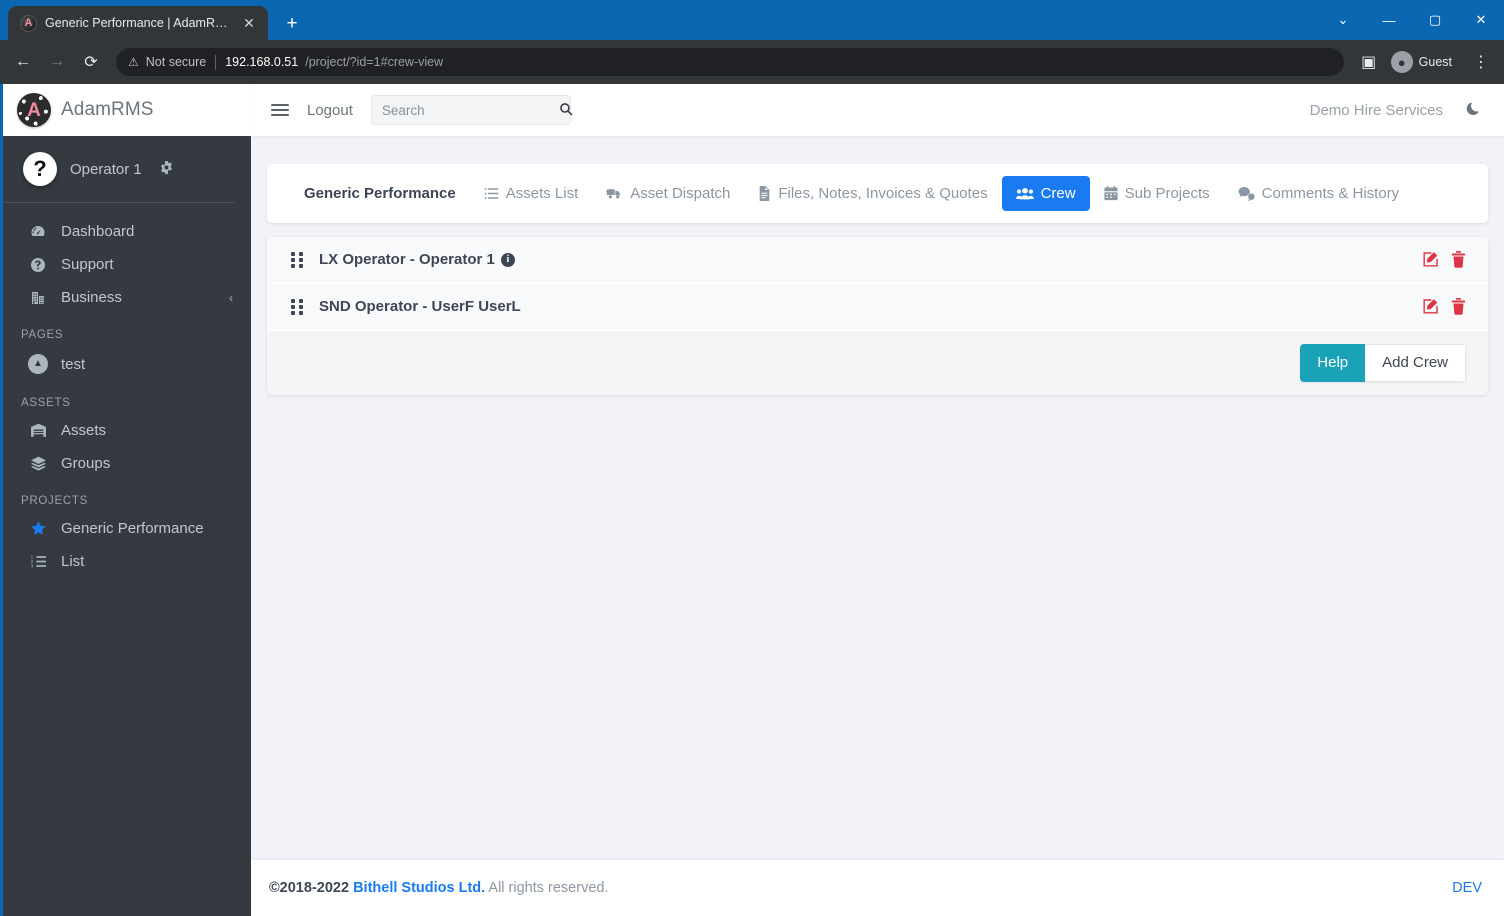  What do you see at coordinates (127, 463) in the screenshot?
I see `sidebar-item-groups: Groups` at bounding box center [127, 463].